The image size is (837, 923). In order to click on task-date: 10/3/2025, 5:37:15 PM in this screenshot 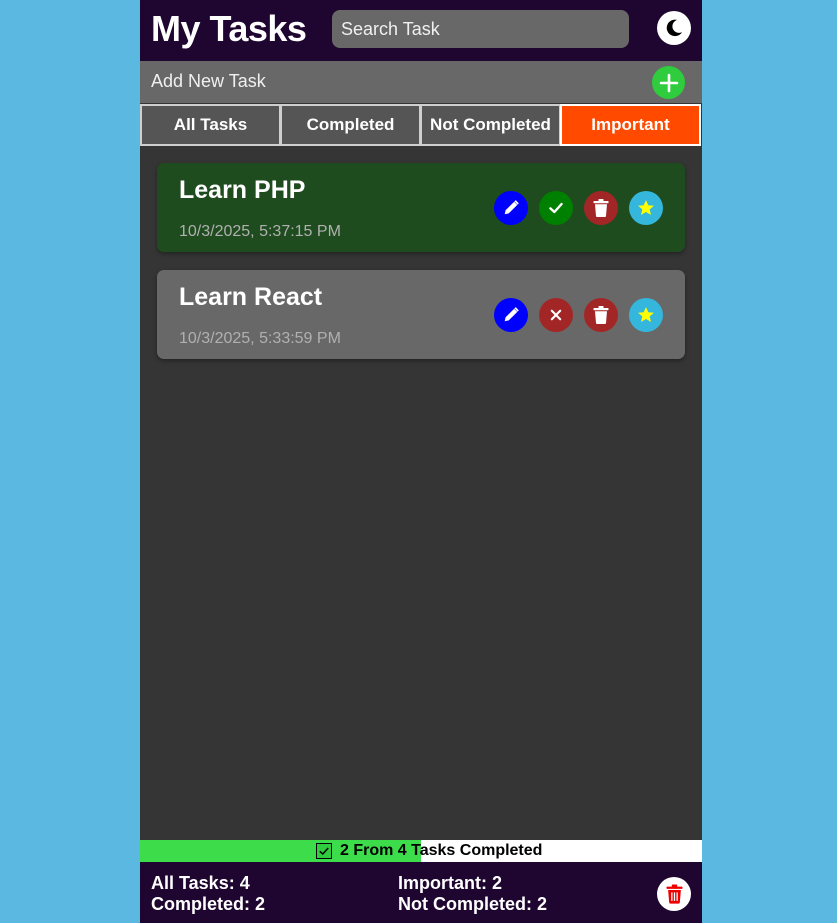, I will do `click(260, 231)`.